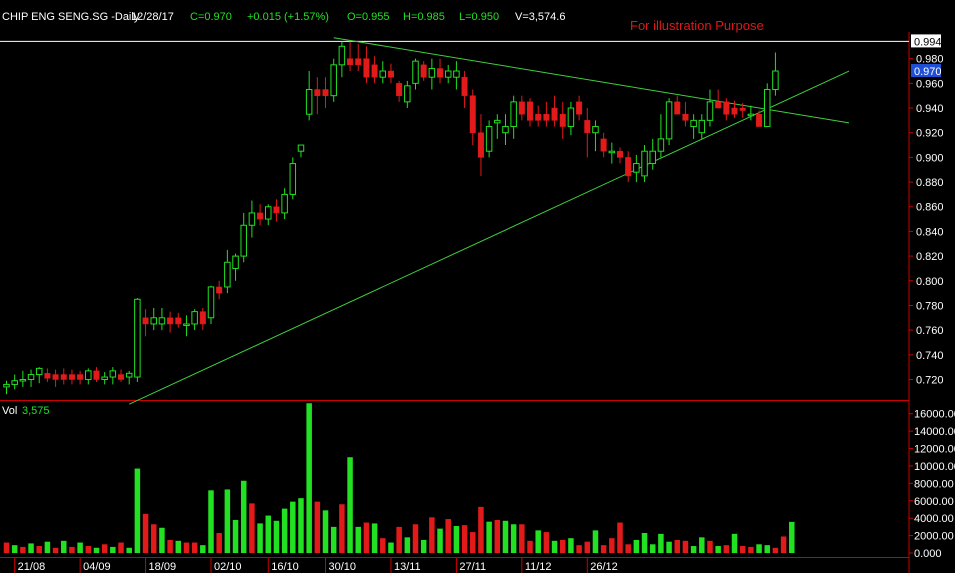  Describe the element at coordinates (211, 17) in the screenshot. I see `header-close: C=0.970` at that location.